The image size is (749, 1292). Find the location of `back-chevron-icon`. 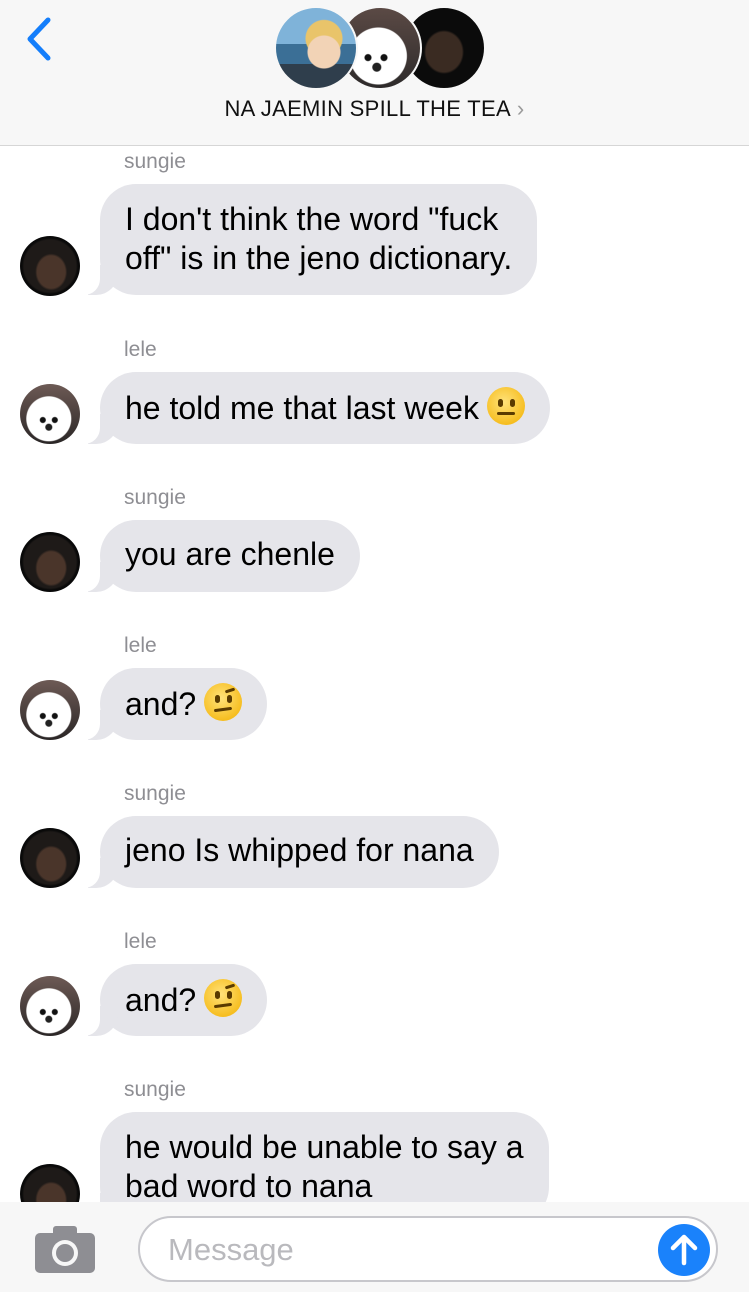

back-chevron-icon is located at coordinates (39, 39).